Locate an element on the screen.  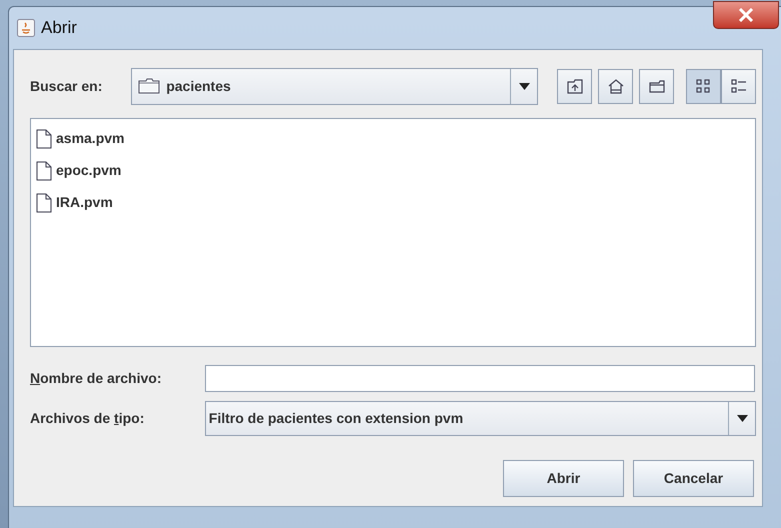
close-icon is located at coordinates (746, 15).